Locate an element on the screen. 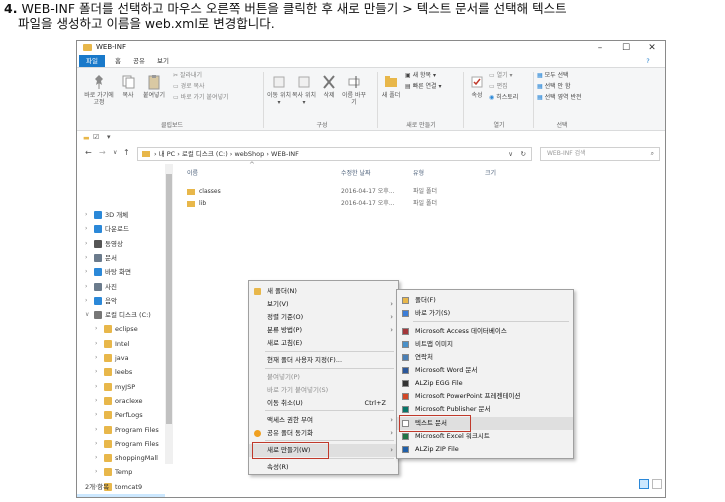 Image resolution: width=725 pixels, height=502 pixels. checkmark-icon: ☑ is located at coordinates (96, 137).